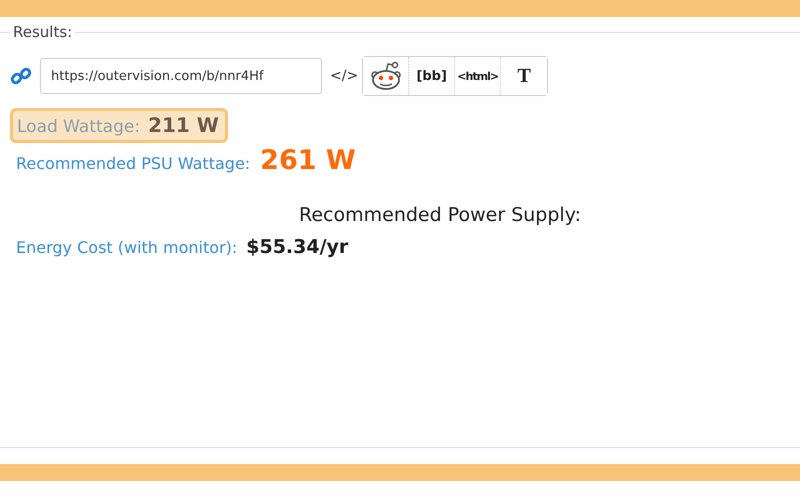 This screenshot has width=800, height=500. I want to click on psu-heading: Recommended Power Supply:, so click(440, 215).